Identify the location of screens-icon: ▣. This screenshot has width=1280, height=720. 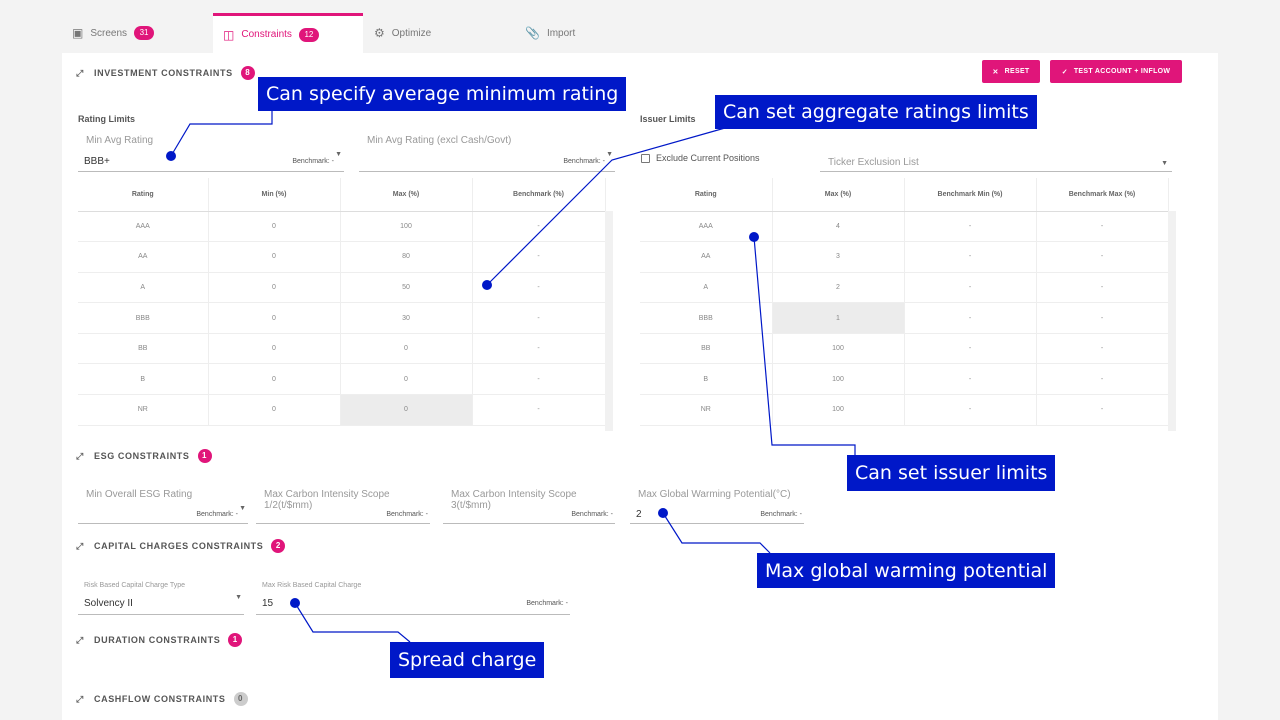
(78, 33).